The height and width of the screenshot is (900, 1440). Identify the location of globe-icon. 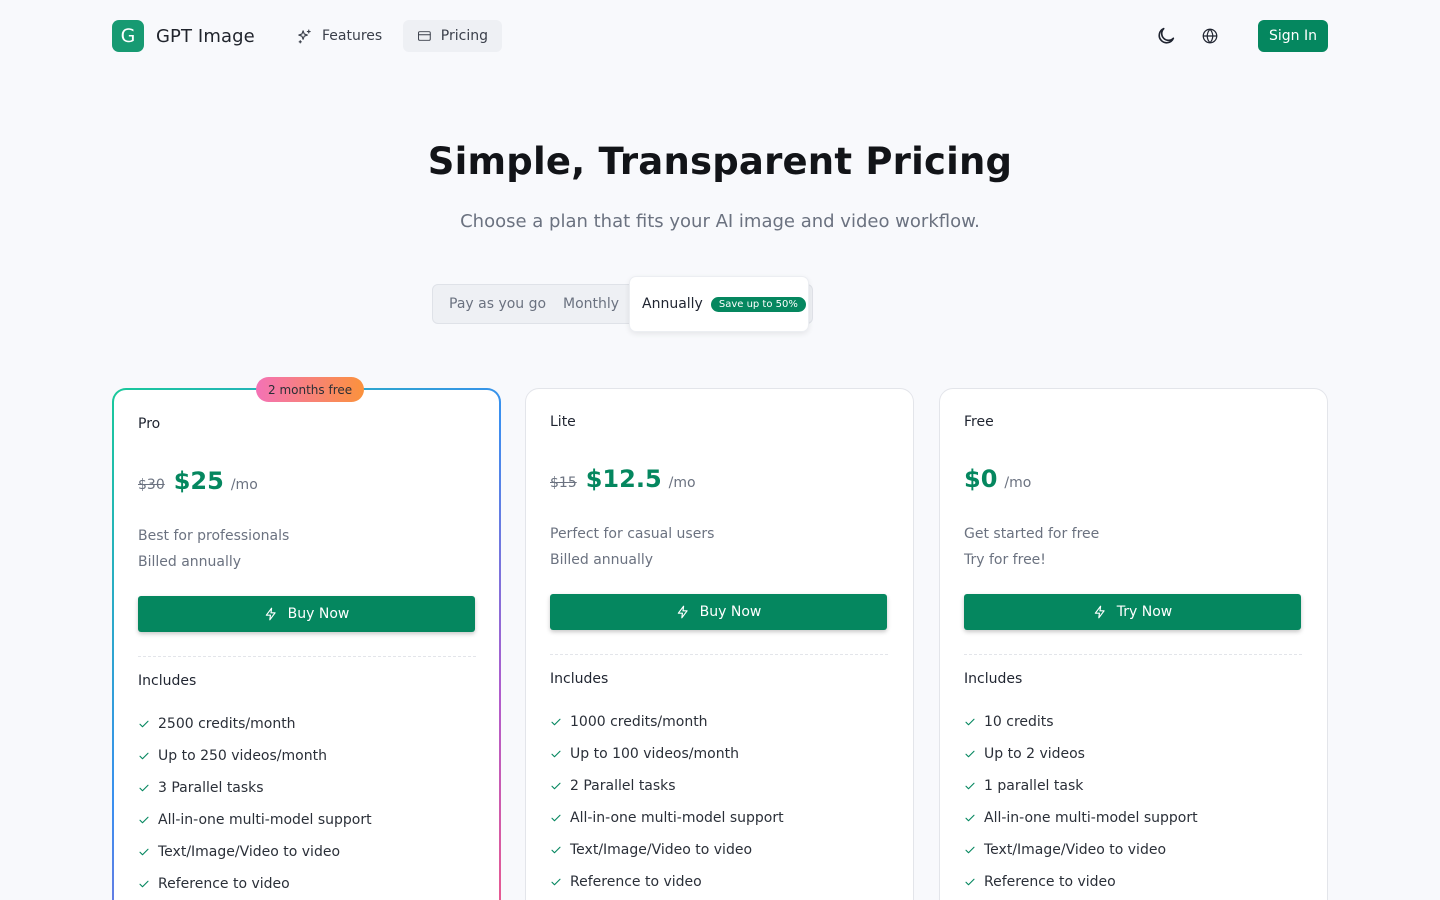
(1210, 36).